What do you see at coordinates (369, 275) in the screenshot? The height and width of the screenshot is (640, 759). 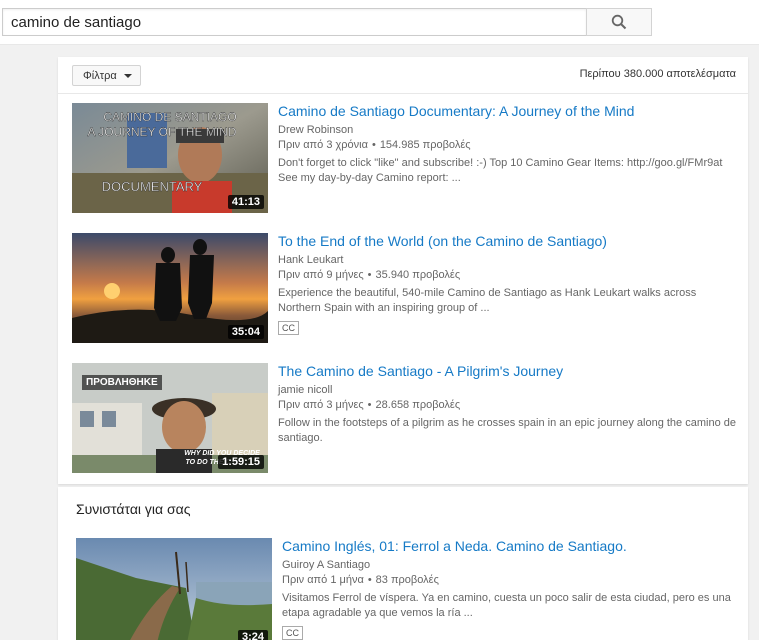 I see `video-meta: Πριν από 9 μήνες • 35.940 προβολές` at bounding box center [369, 275].